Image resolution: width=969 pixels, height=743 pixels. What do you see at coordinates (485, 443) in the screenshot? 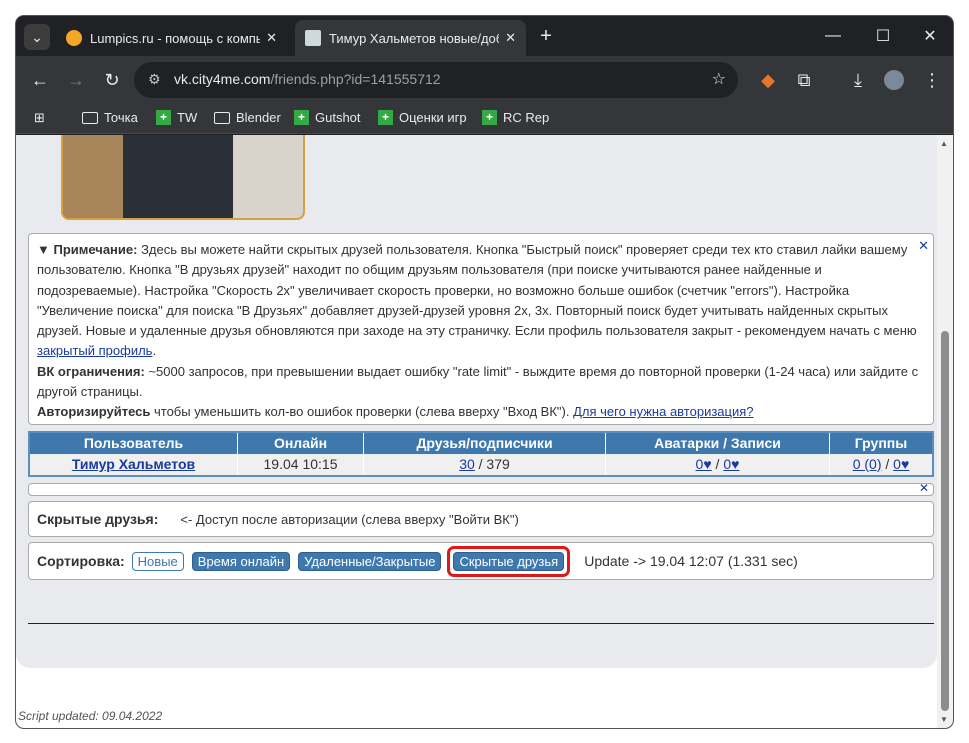
I see `header-friends: Друзья/подписчики` at bounding box center [485, 443].